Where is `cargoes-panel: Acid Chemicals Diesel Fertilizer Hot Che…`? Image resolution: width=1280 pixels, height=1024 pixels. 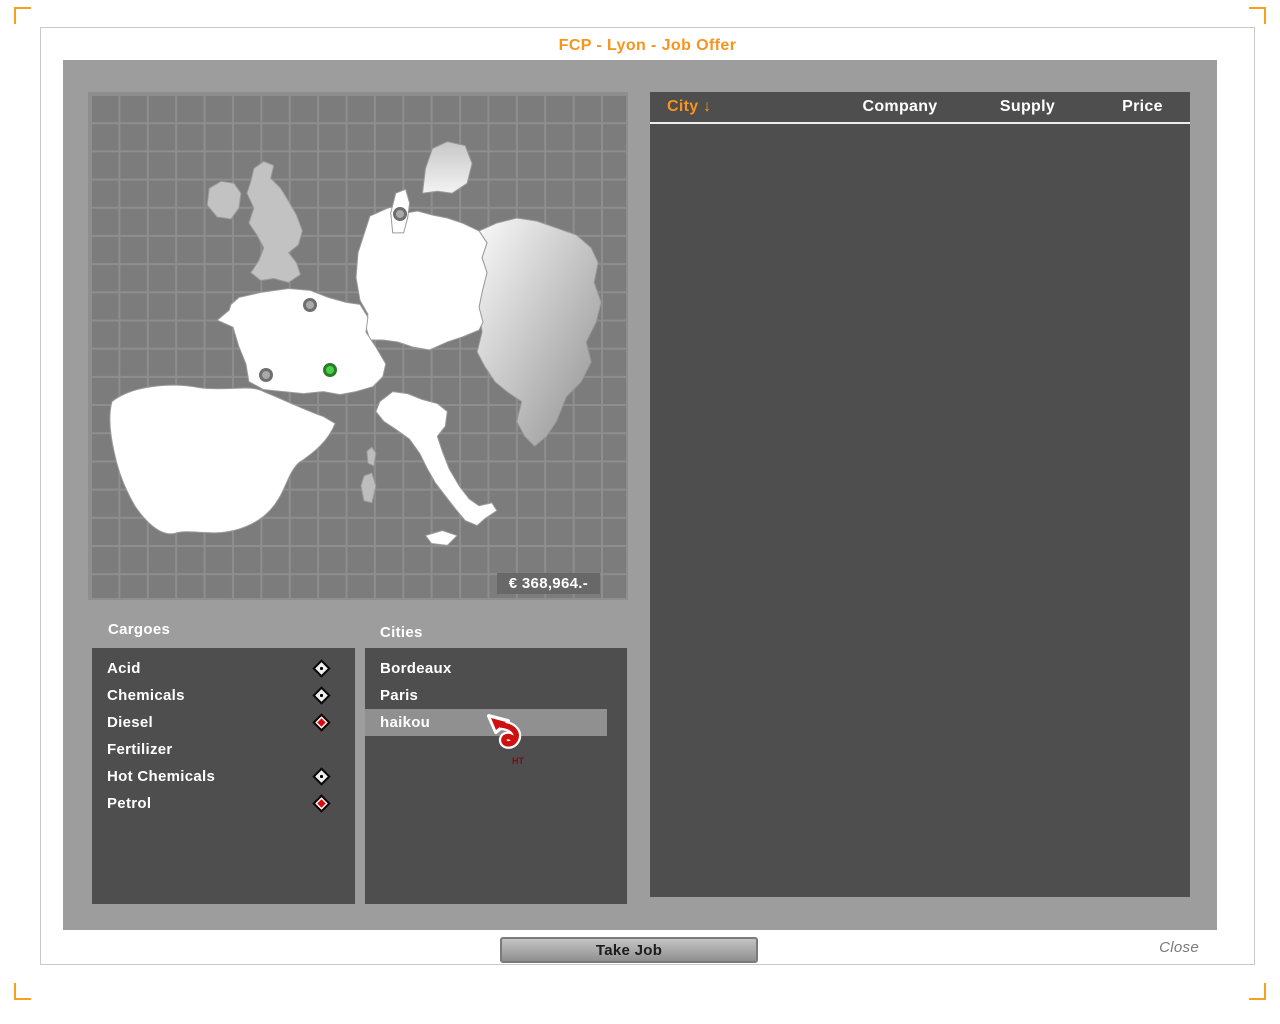 cargoes-panel: Acid Chemicals Diesel Fertilizer Hot Che… is located at coordinates (223, 776).